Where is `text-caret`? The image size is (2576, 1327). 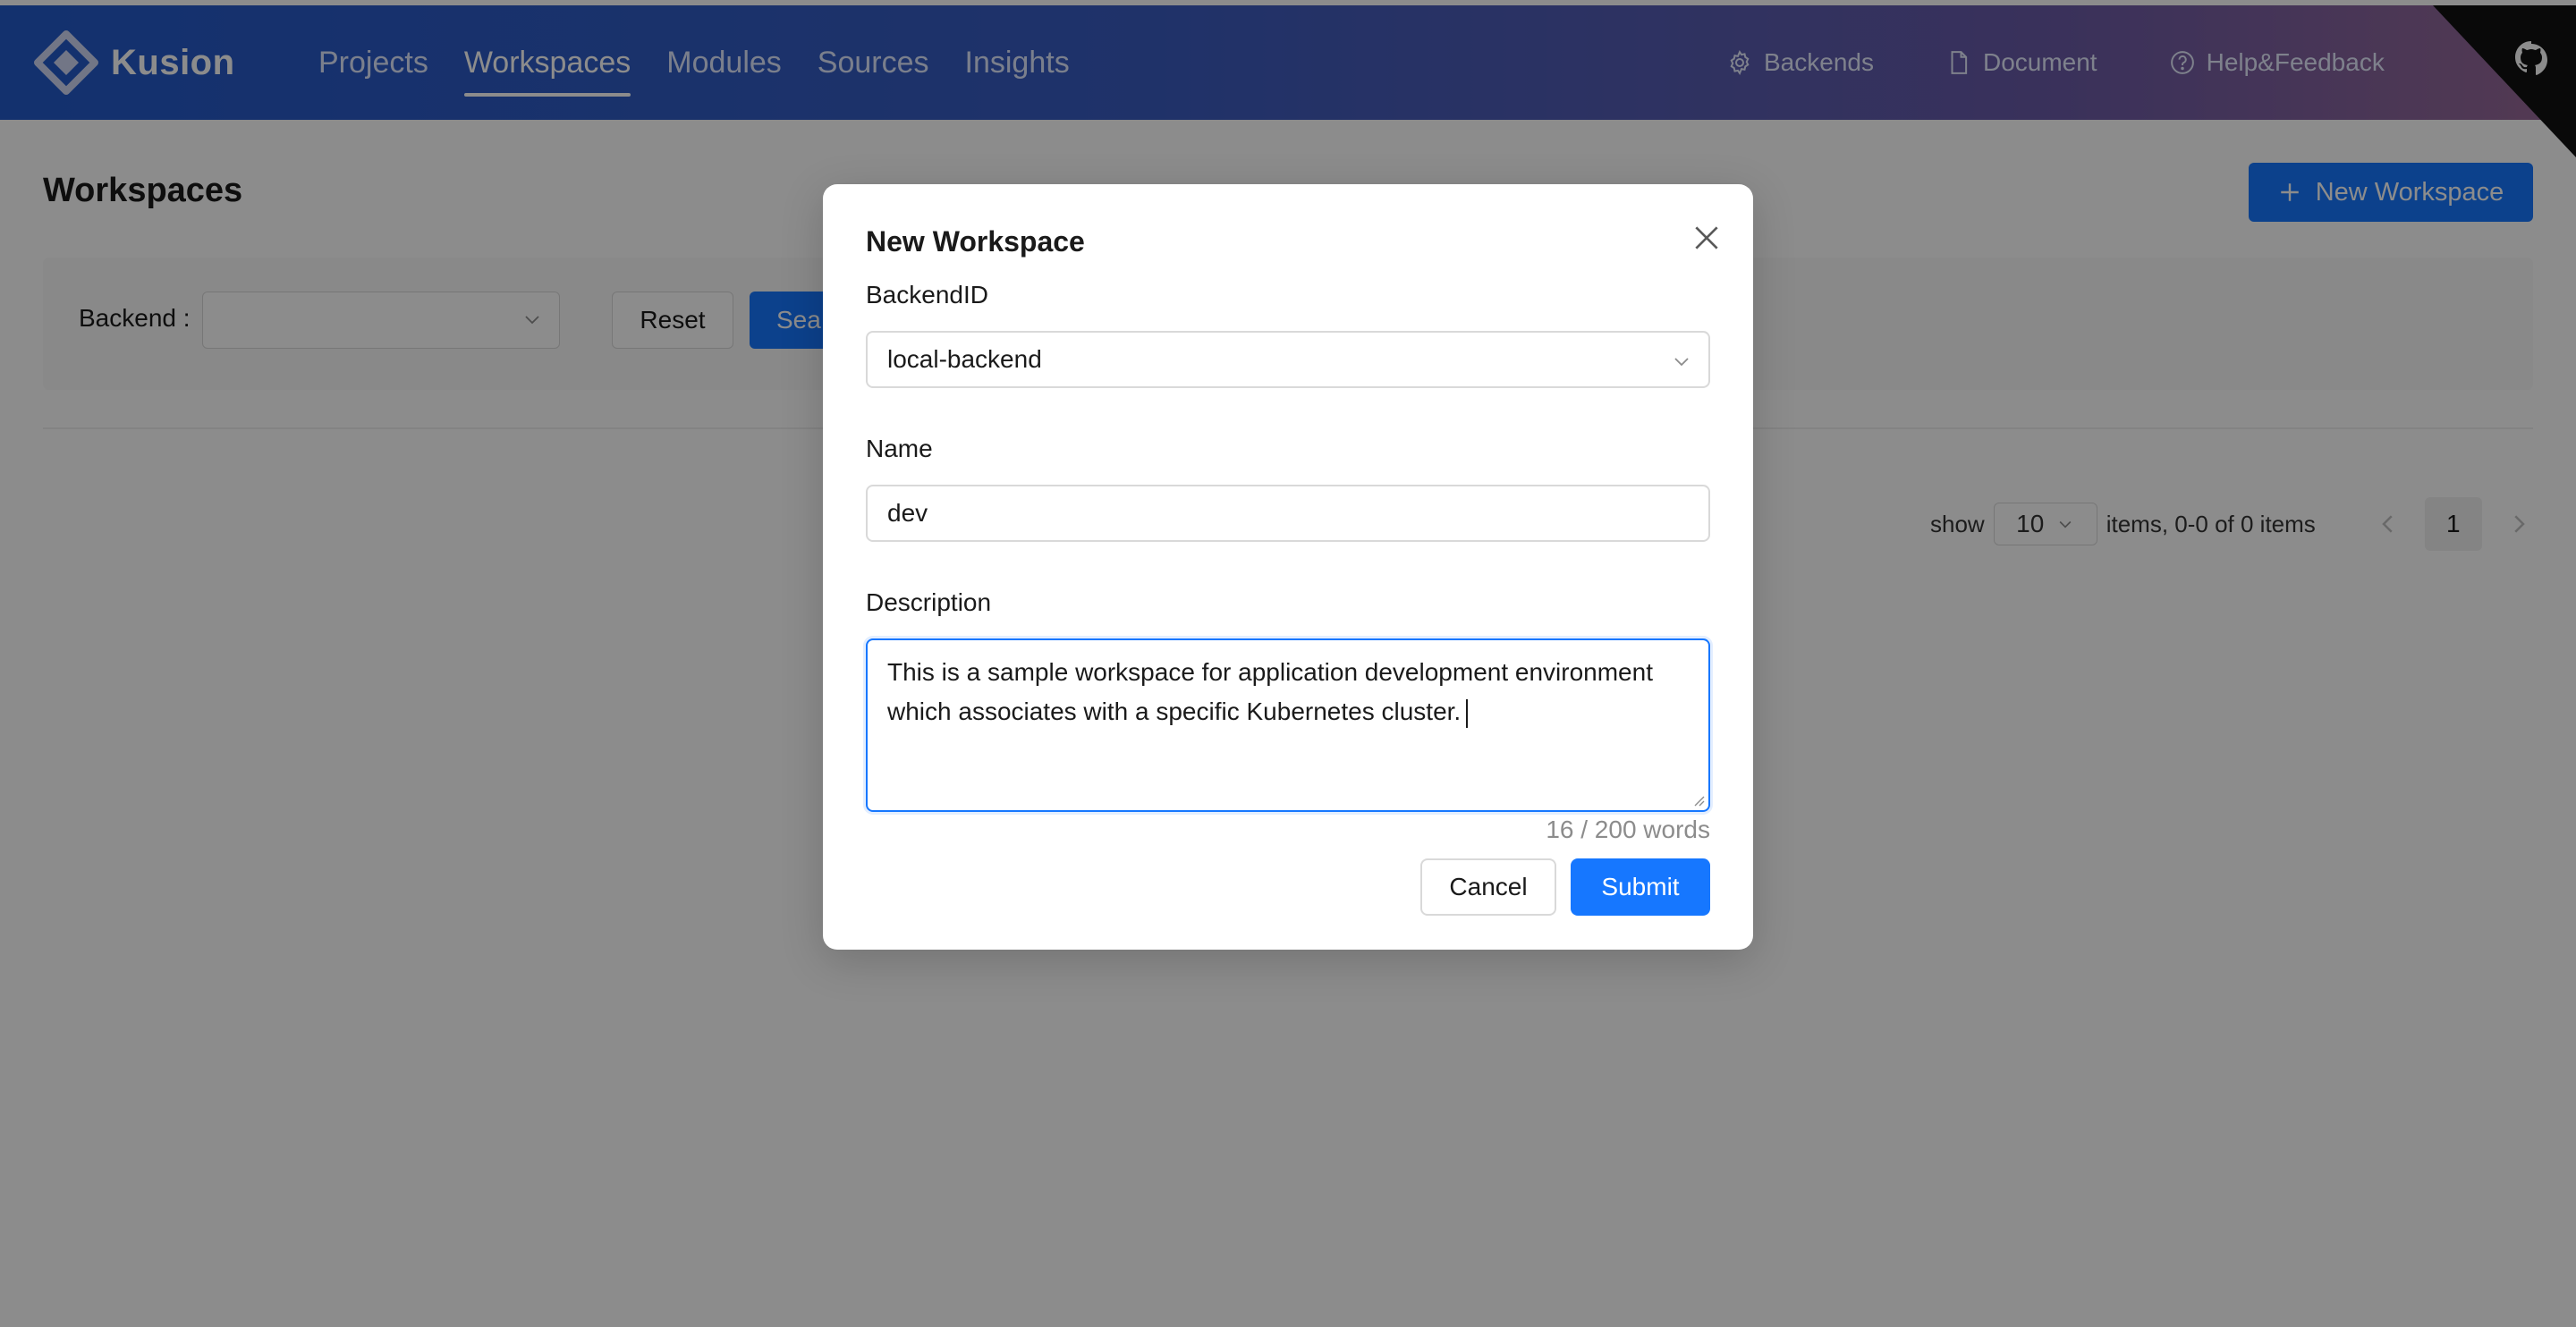 text-caret is located at coordinates (1467, 713).